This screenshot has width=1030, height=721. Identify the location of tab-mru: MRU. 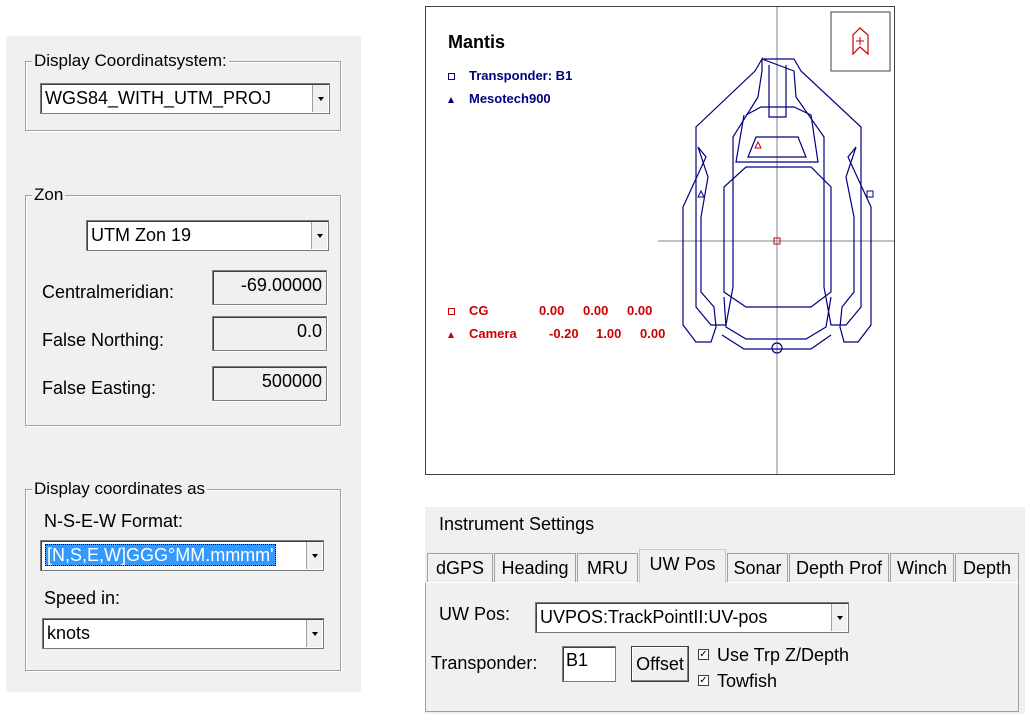
(607, 567).